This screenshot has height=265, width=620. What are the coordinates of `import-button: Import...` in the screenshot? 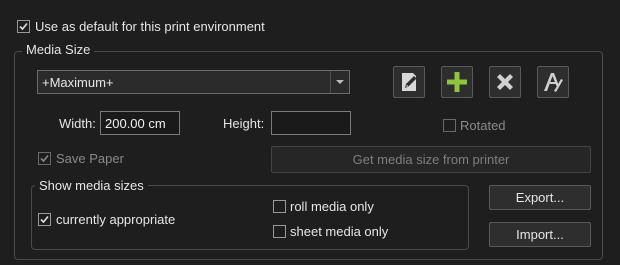 It's located at (540, 234).